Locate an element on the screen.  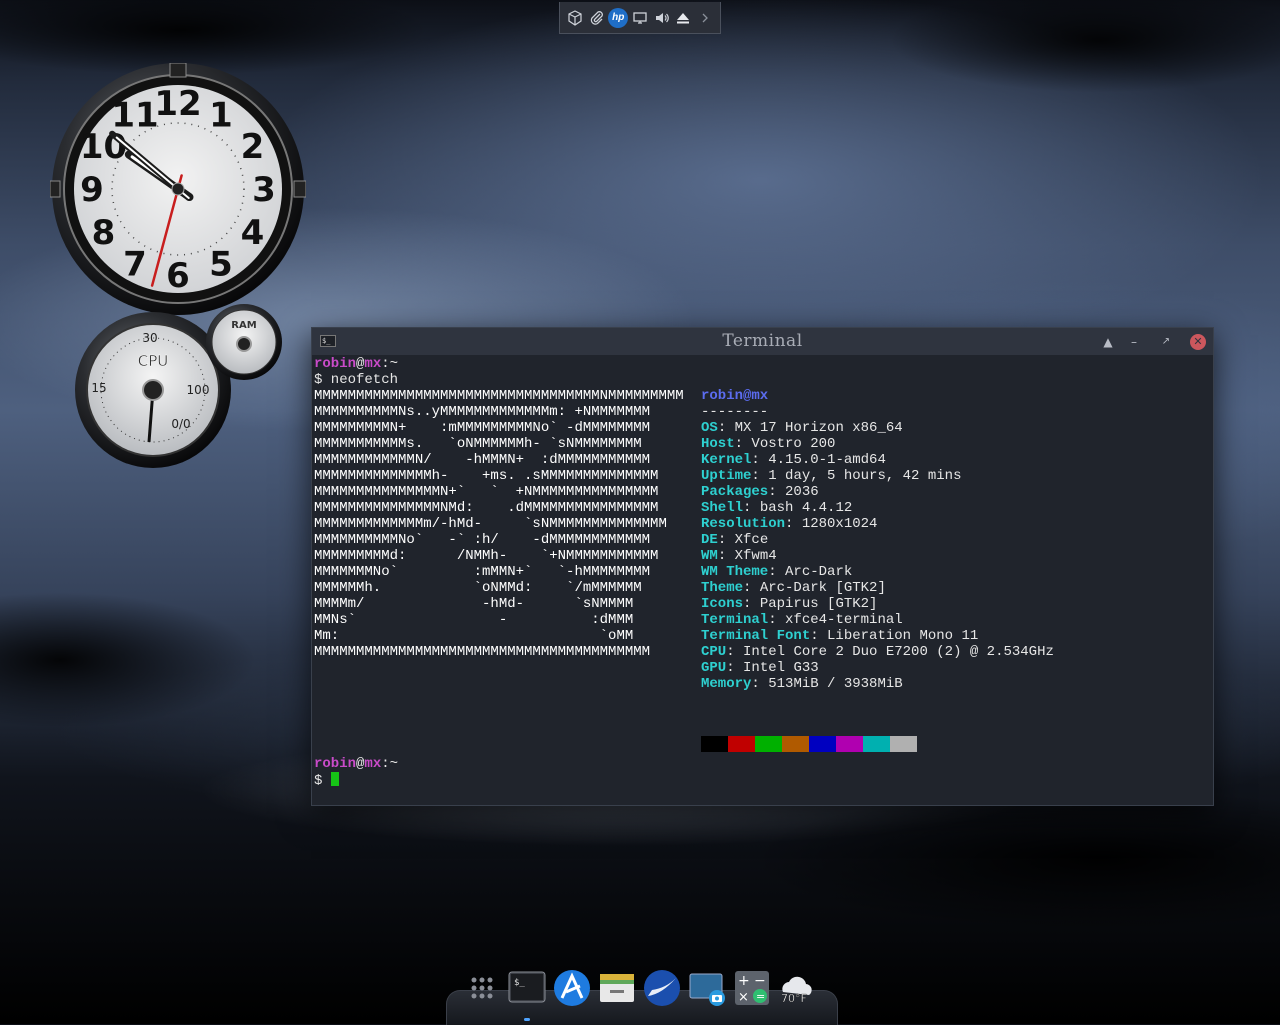
svg-text: 70°F is located at coordinates (794, 998).